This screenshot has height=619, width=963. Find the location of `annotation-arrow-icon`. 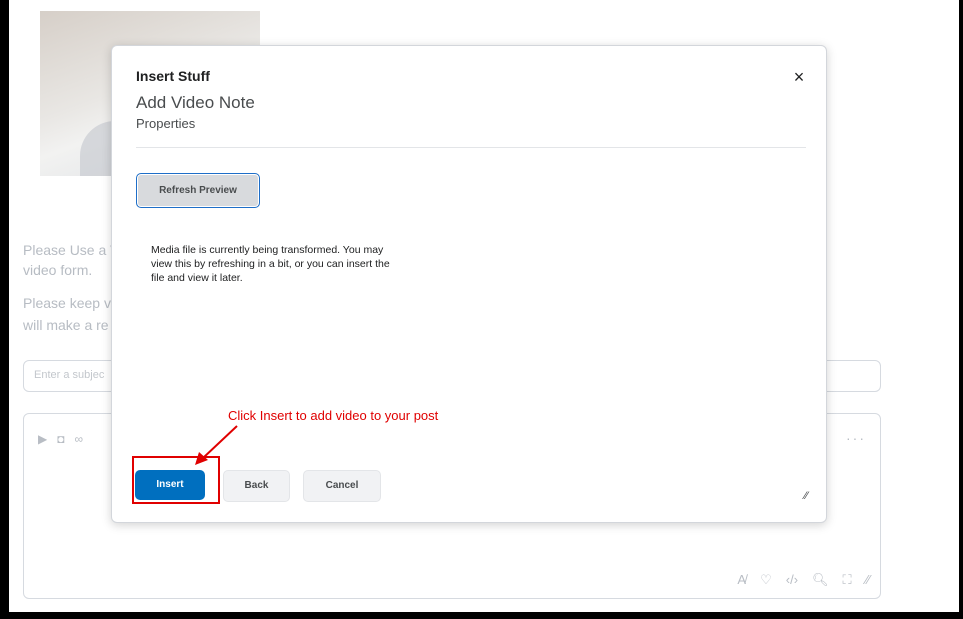

annotation-arrow-icon is located at coordinates (216, 445).